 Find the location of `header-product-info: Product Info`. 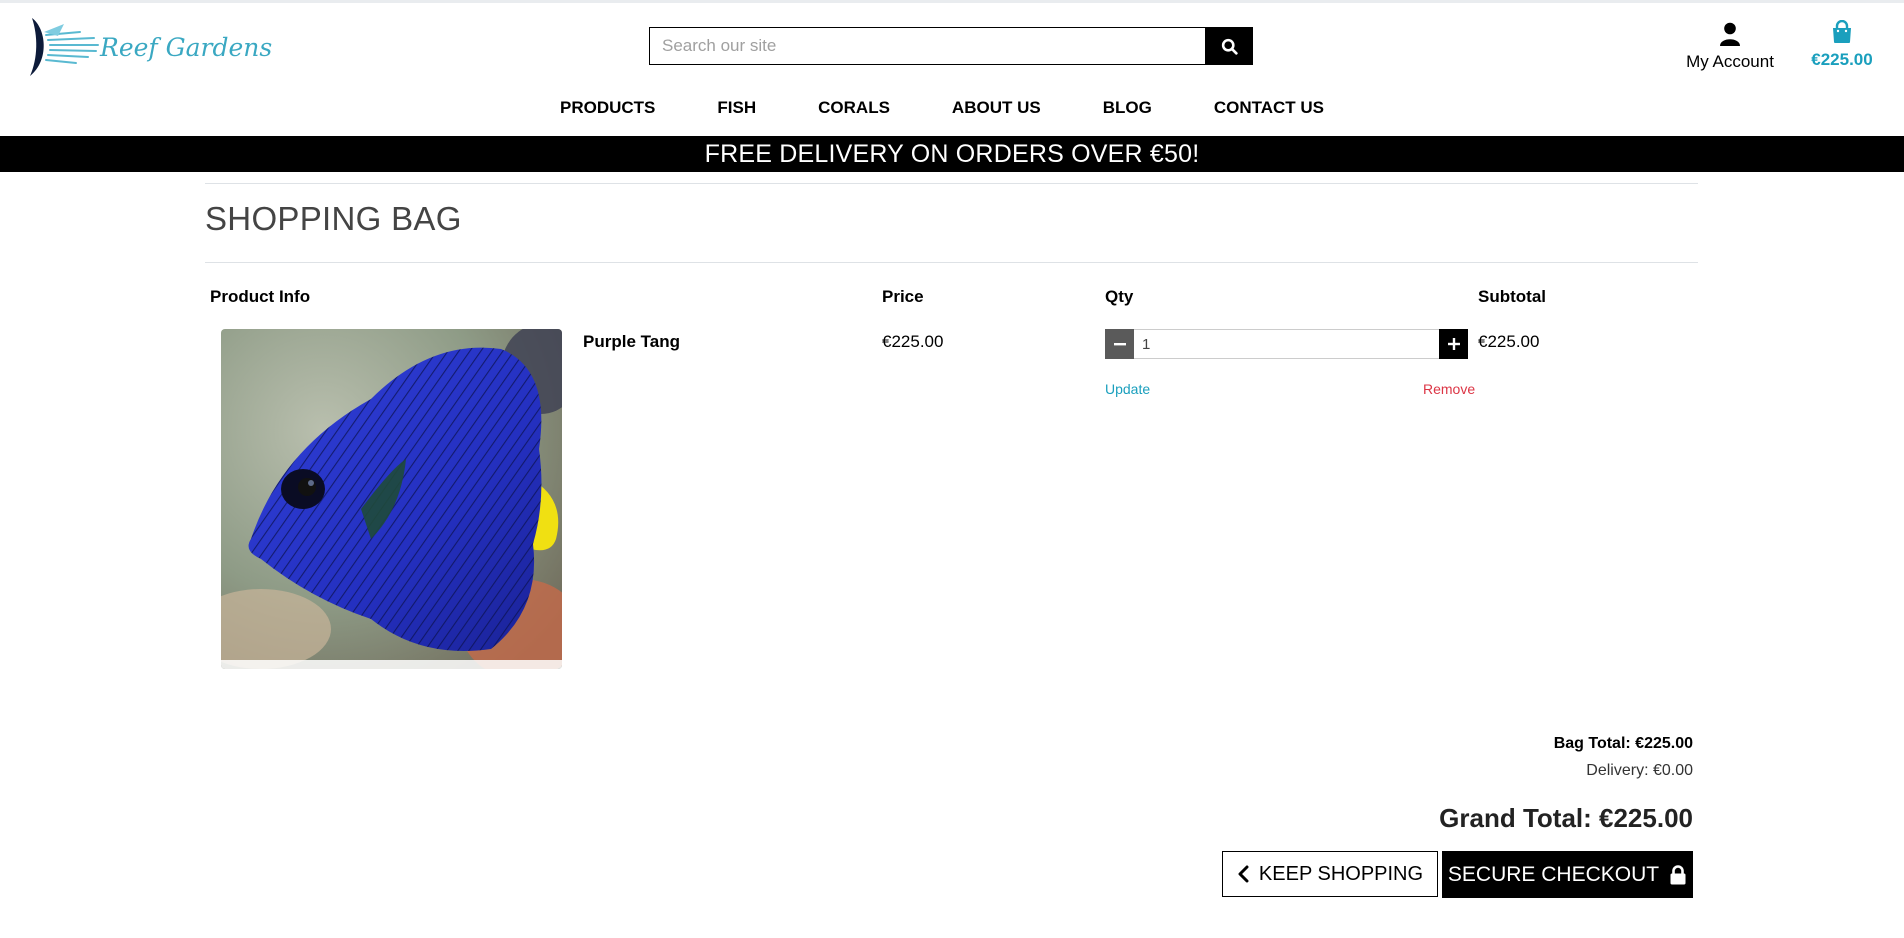

header-product-info: Product Info is located at coordinates (260, 296).